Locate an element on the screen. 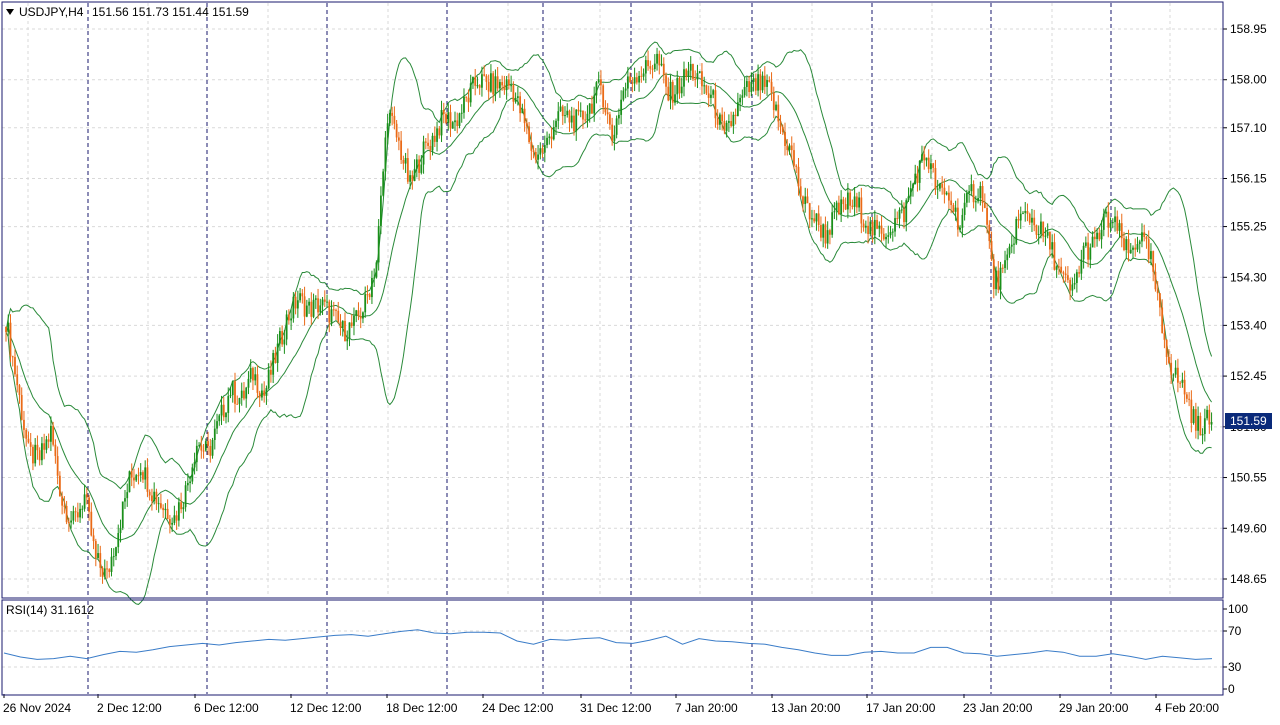 This screenshot has height=725, width=1280. x-tick-label: 12 Dec 12:00 is located at coordinates (326, 708).